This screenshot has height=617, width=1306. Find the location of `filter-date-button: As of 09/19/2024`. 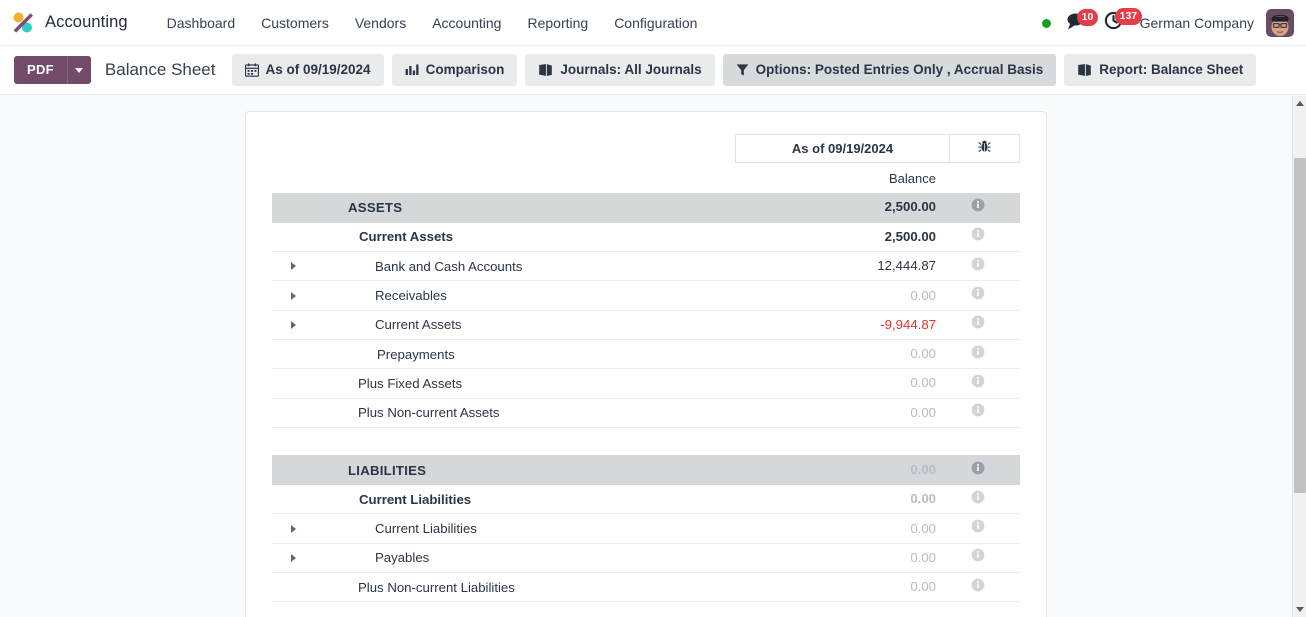

filter-date-button: As of 09/19/2024 is located at coordinates (307, 70).